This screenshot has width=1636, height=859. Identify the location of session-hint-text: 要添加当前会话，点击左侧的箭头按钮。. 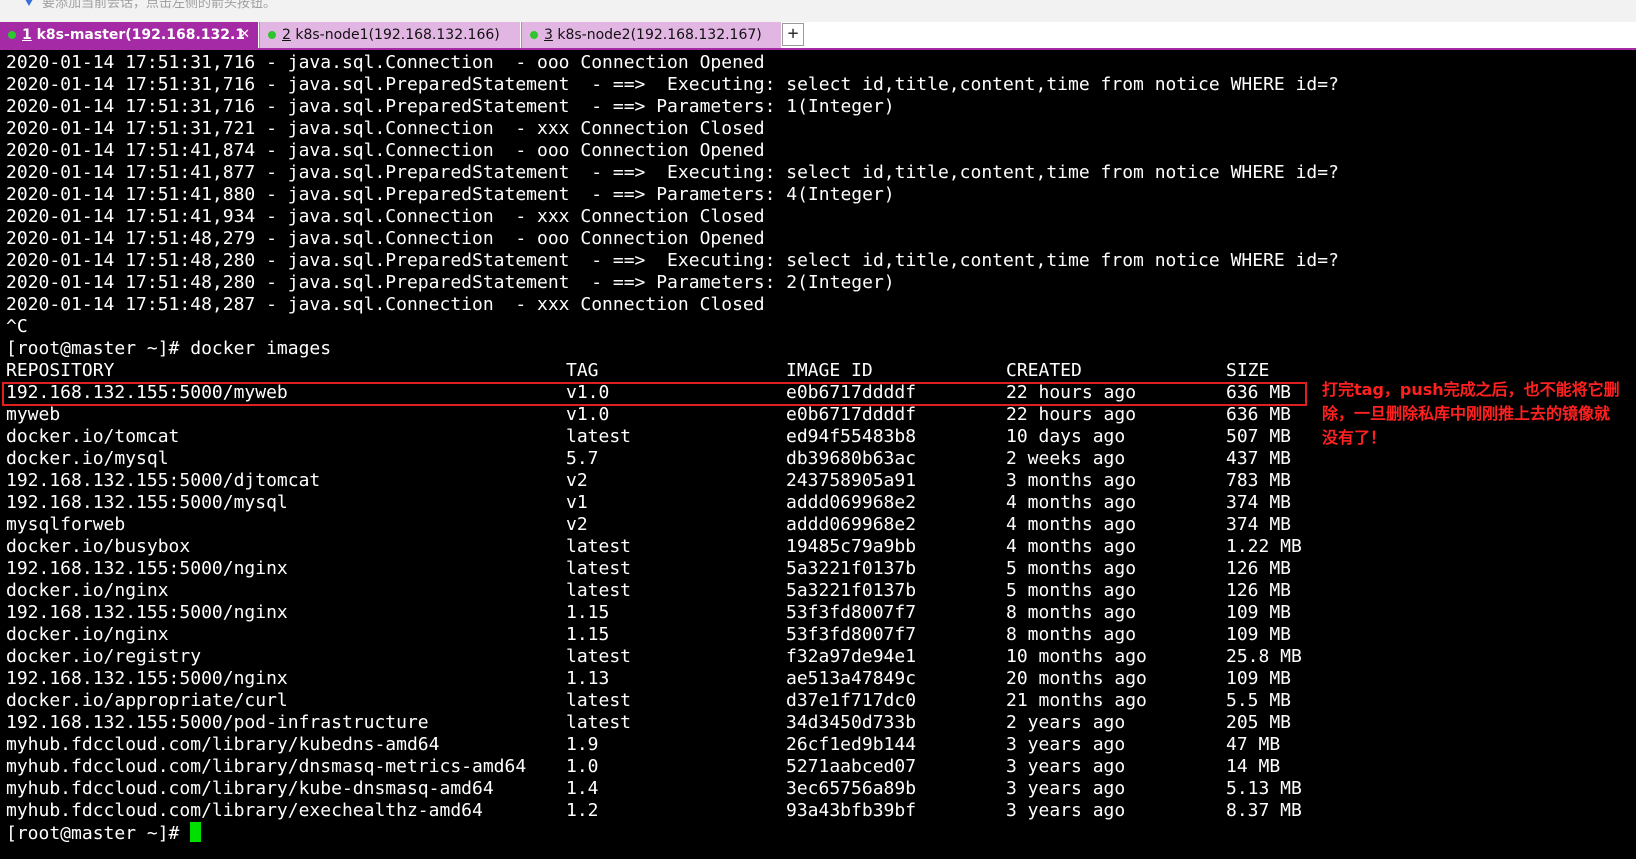
(159, 5).